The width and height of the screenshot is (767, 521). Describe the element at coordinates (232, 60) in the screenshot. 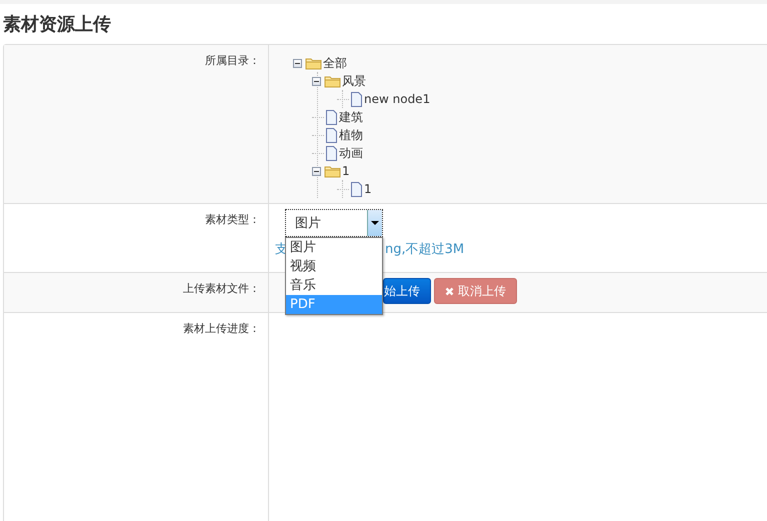

I see `field-label: 所属目录：` at that location.